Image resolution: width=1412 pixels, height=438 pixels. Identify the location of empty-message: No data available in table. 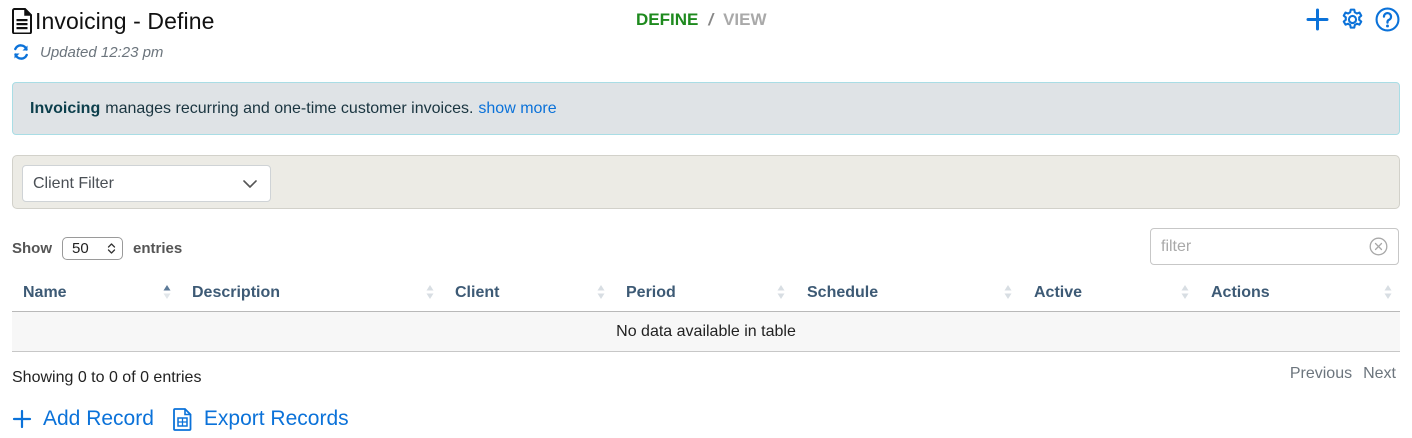
(706, 331).